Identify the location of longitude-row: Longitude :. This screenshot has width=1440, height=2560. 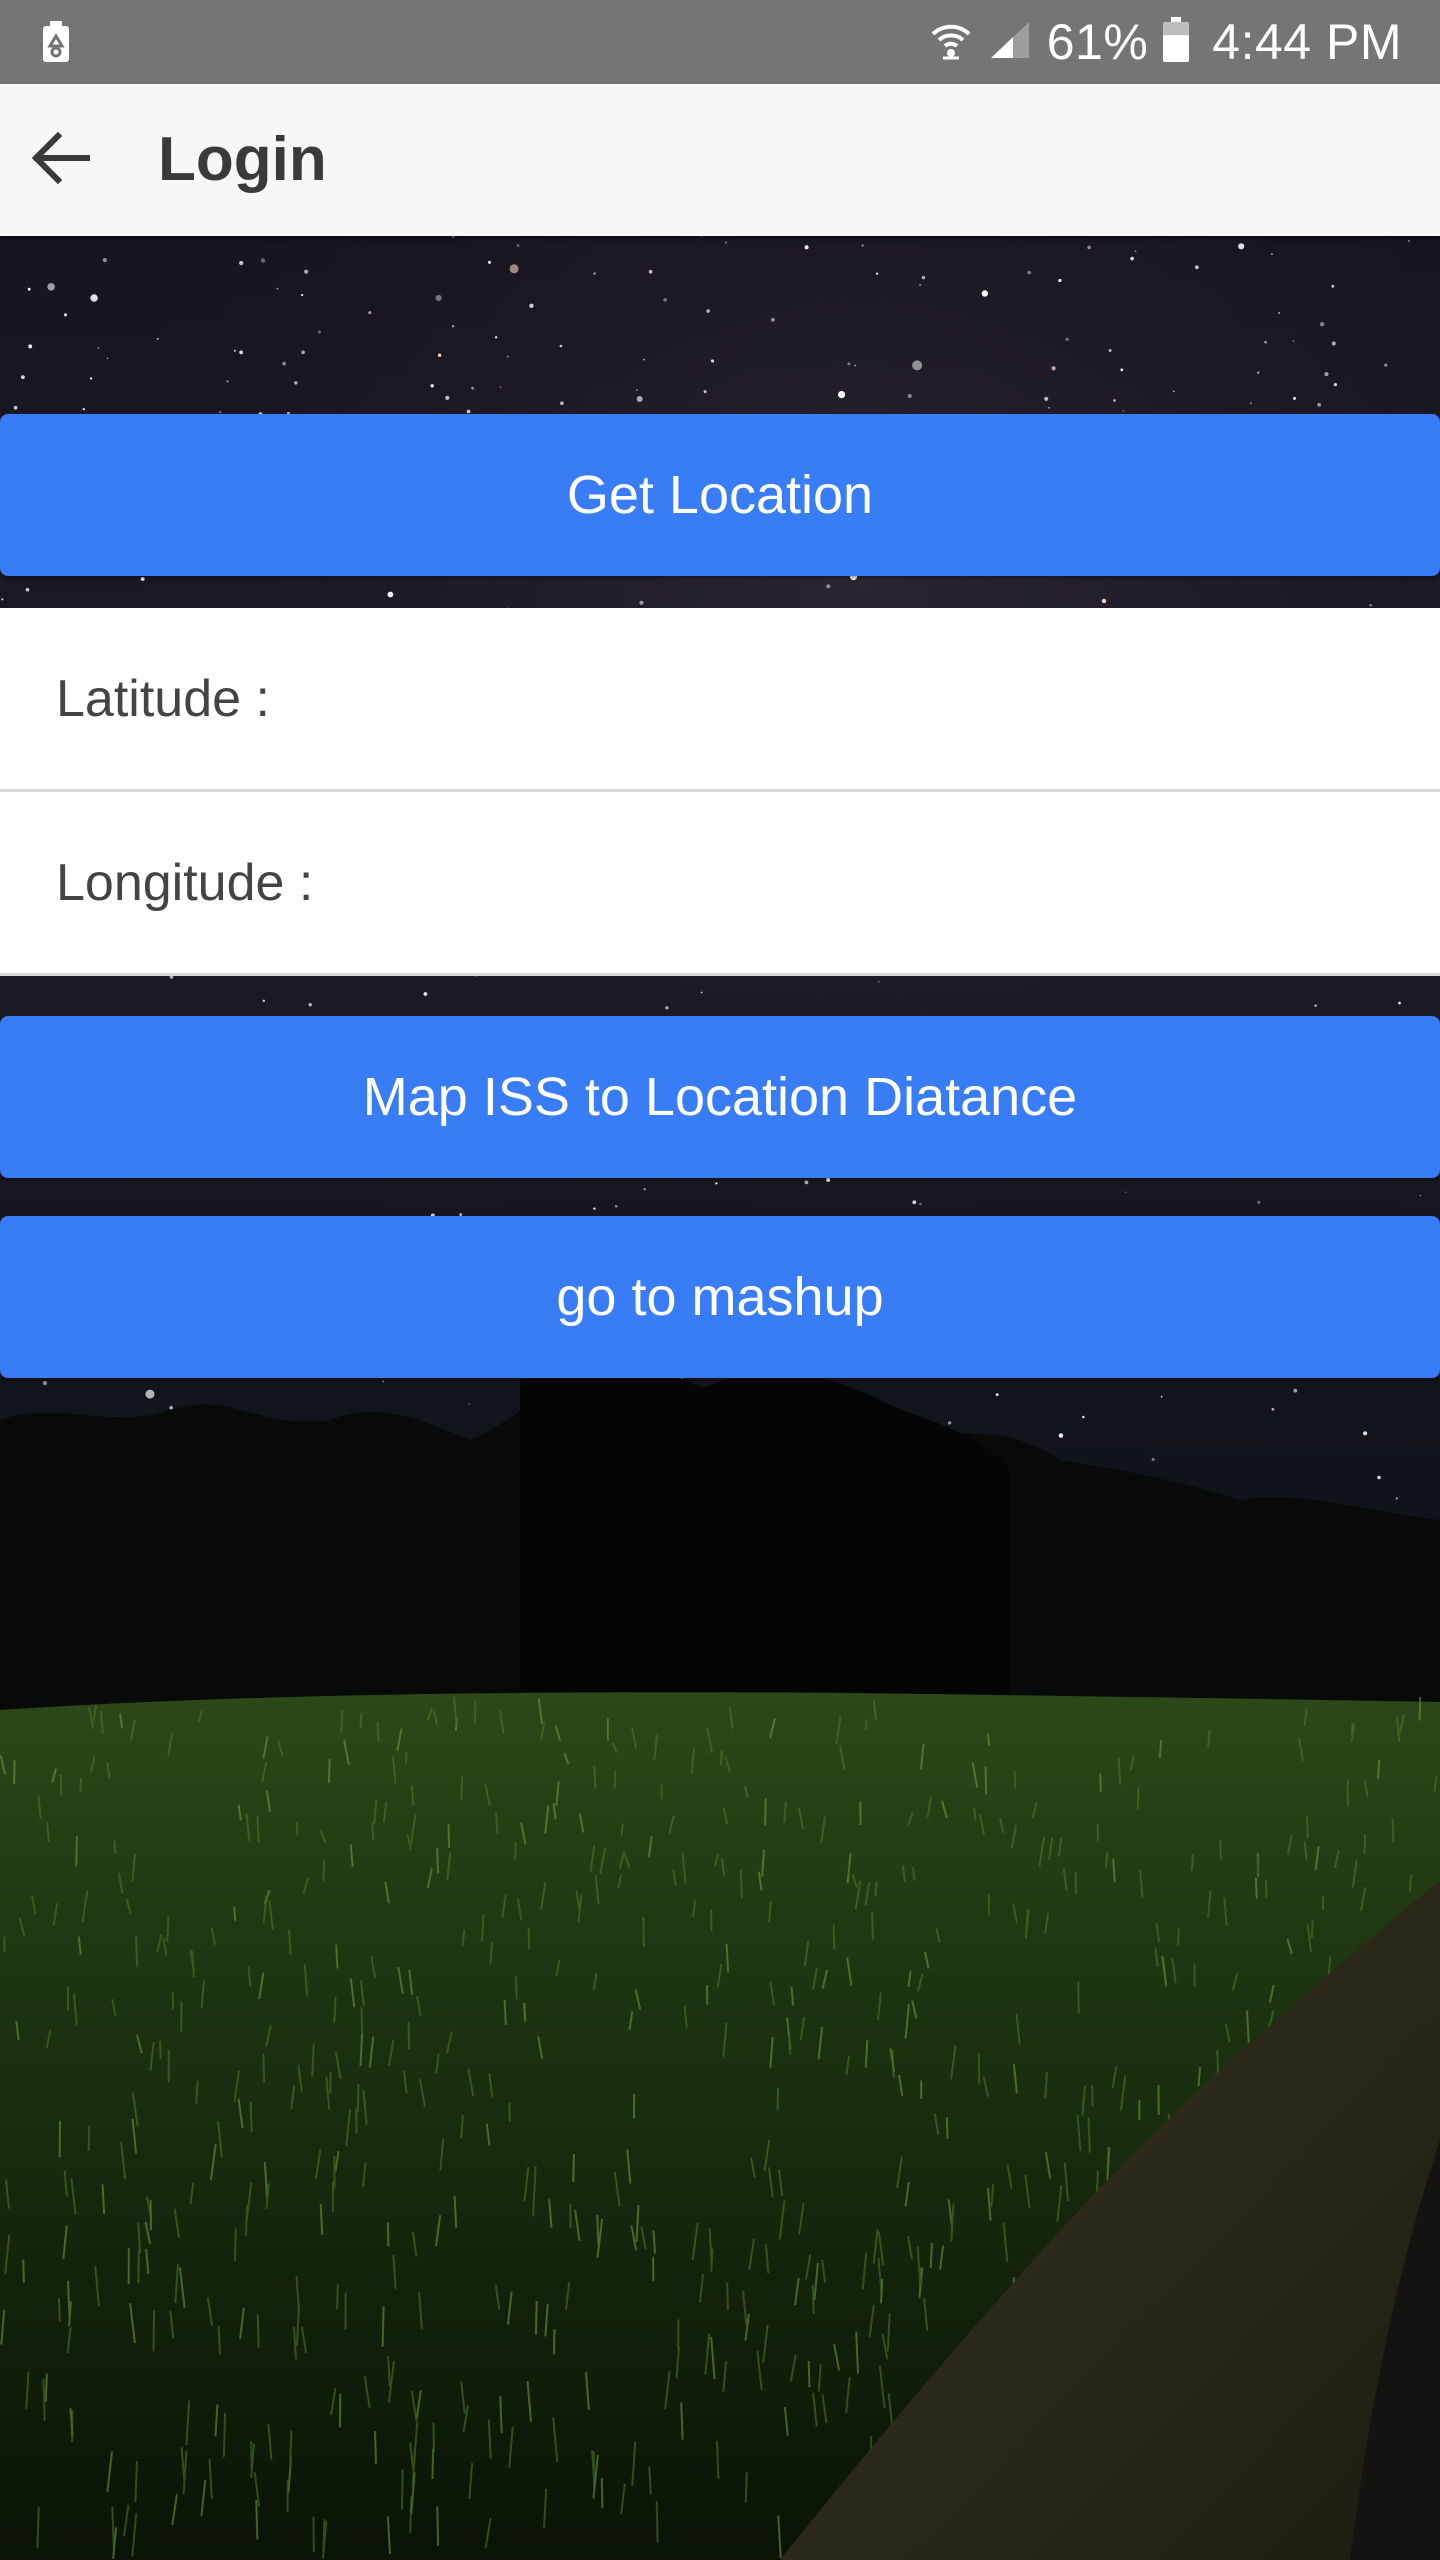
(720, 884).